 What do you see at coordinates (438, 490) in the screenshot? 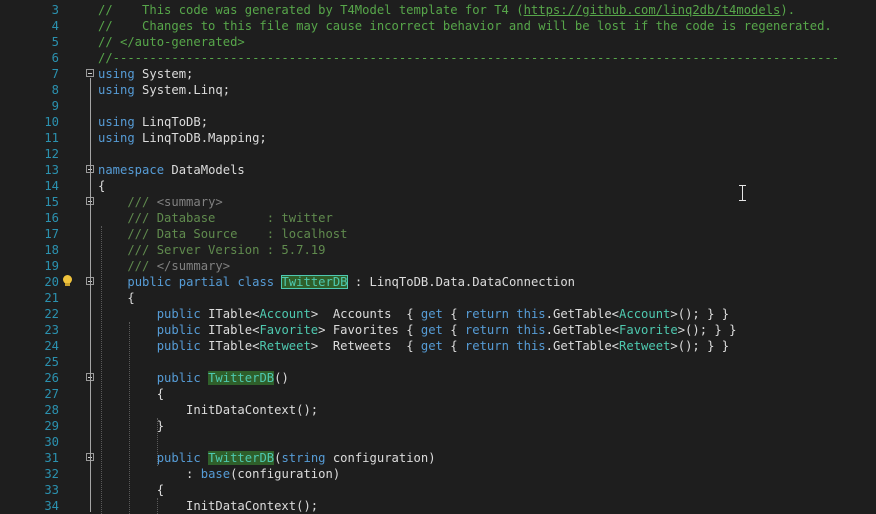
I see `code-line: 33 {` at bounding box center [438, 490].